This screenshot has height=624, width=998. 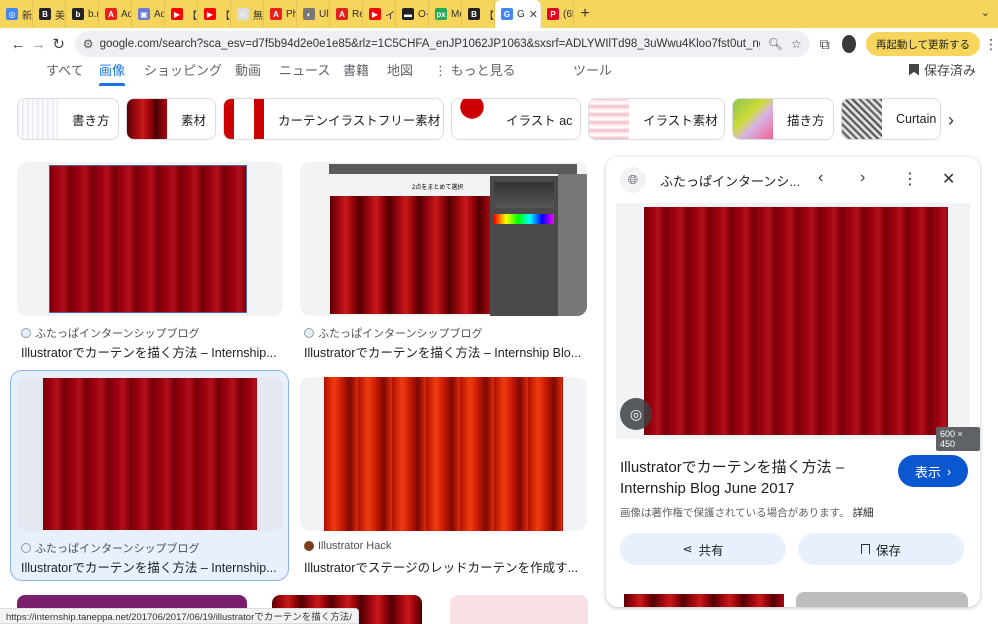 I want to click on browser-tab: A Photo, so click(x=280, y=14).